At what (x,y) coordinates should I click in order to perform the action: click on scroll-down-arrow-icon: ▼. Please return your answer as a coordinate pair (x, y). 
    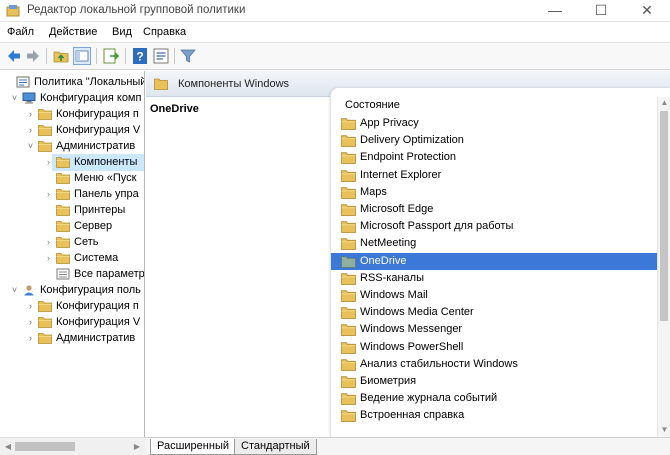
    Looking at the image, I should click on (664, 430).